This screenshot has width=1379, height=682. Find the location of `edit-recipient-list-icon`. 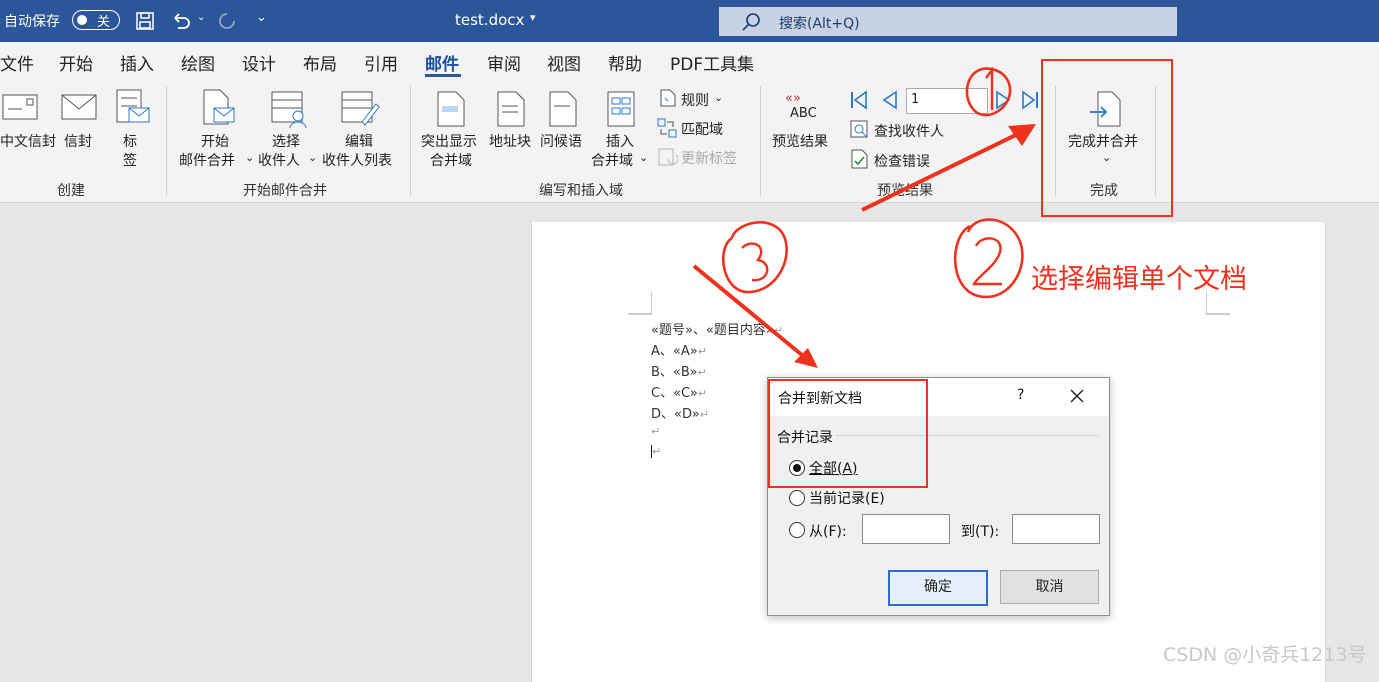

edit-recipient-list-icon is located at coordinates (360, 110).